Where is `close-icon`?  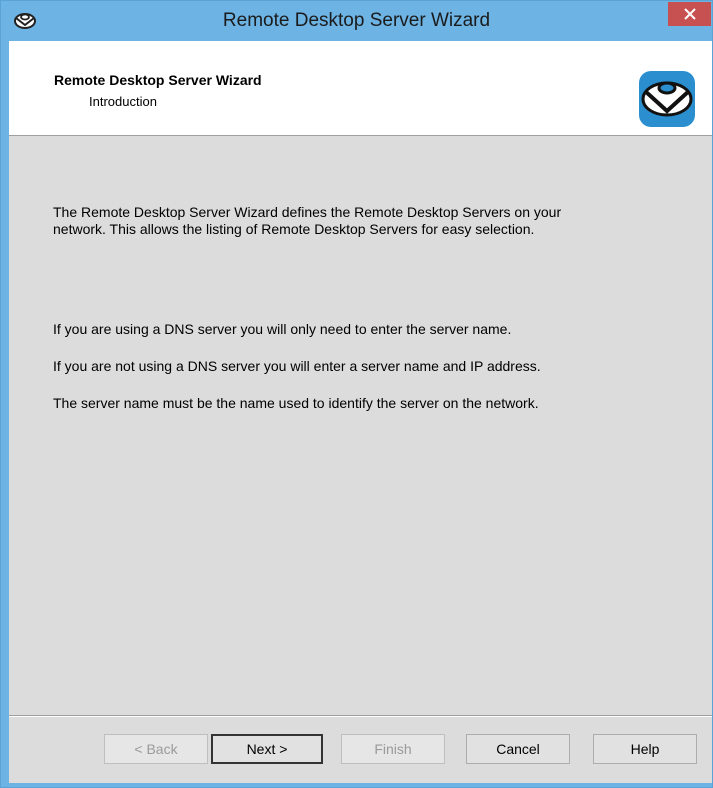 close-icon is located at coordinates (689, 14).